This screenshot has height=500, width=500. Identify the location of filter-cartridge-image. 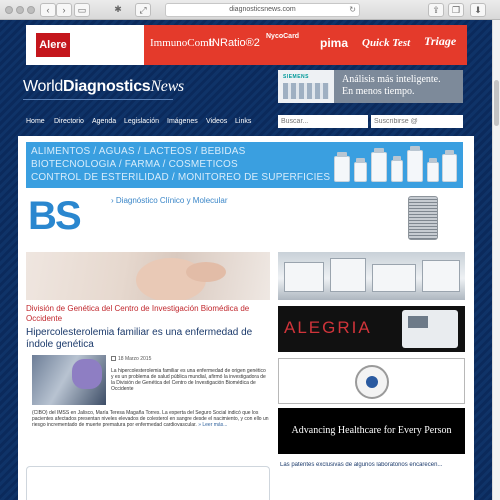
(423, 218).